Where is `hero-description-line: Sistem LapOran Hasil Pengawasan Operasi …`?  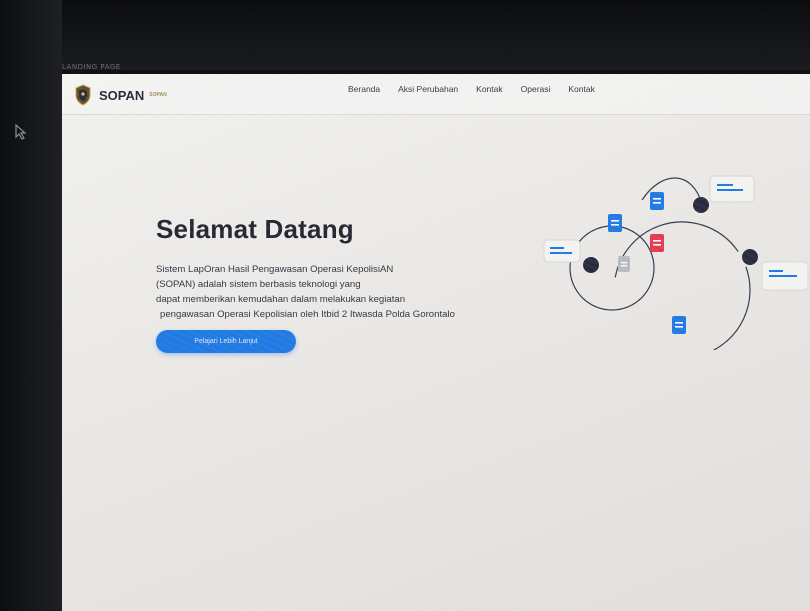
hero-description-line: Sistem LapOran Hasil Pengawasan Operasi … is located at coordinates (275, 269).